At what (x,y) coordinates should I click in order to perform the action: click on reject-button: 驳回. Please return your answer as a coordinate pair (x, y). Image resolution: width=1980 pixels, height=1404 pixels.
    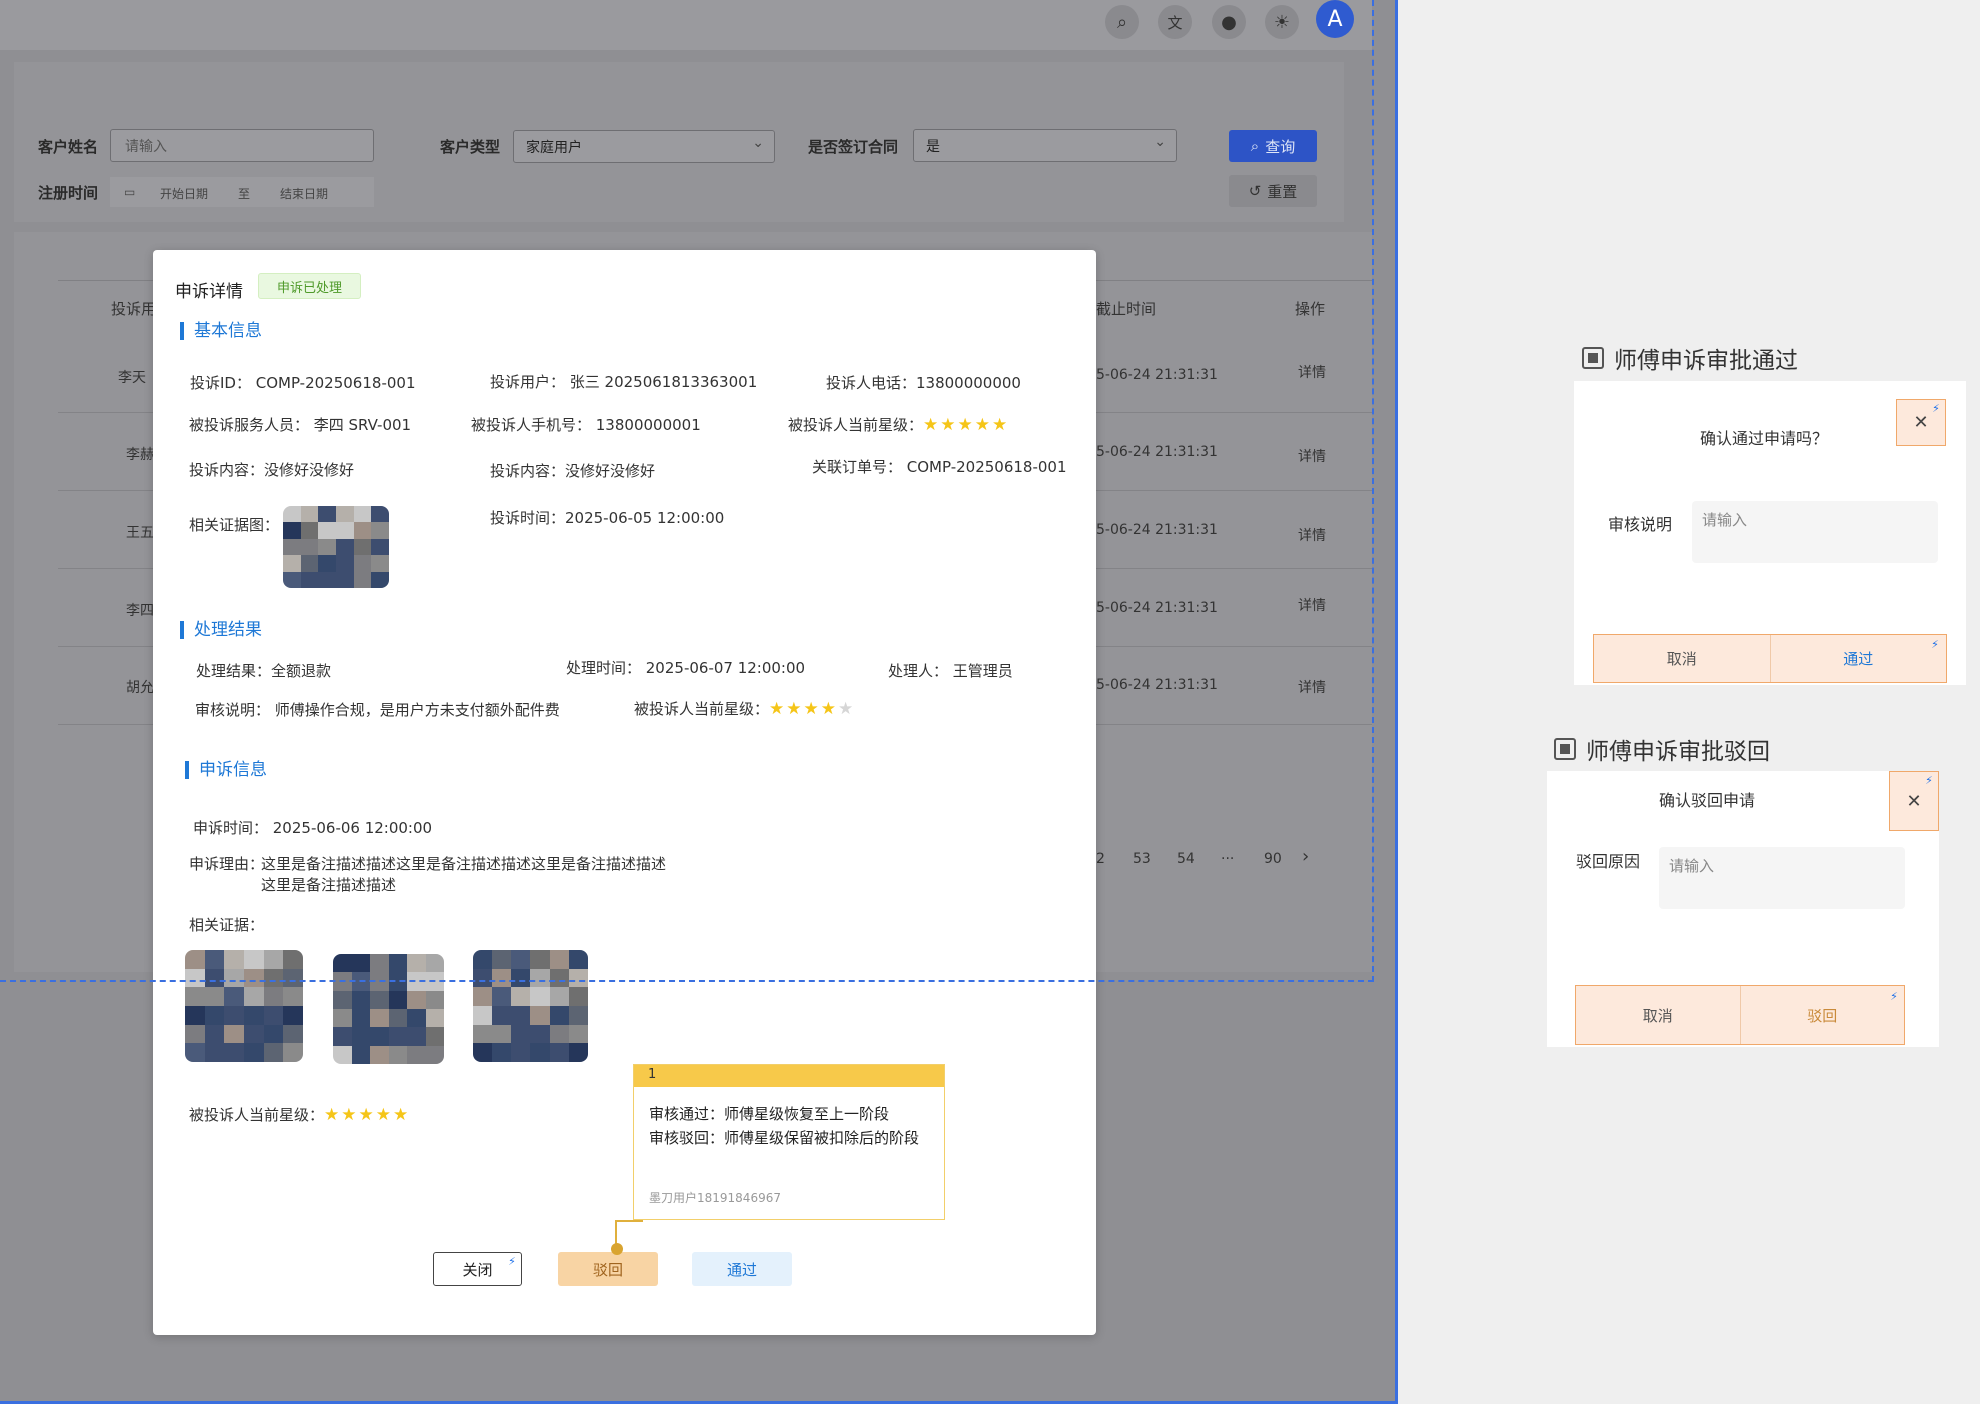
    Looking at the image, I should click on (608, 1269).